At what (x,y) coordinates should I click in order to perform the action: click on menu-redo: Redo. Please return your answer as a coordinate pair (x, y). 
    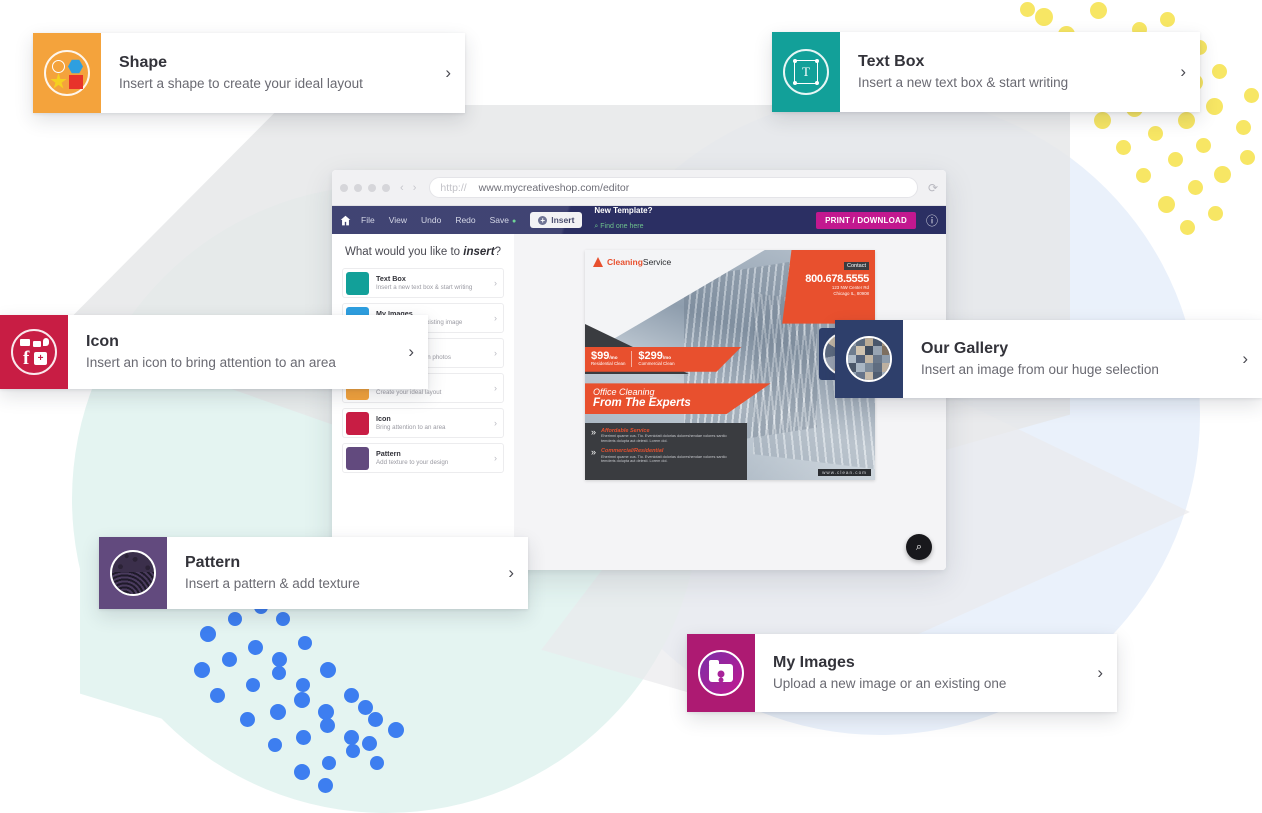
    Looking at the image, I should click on (465, 220).